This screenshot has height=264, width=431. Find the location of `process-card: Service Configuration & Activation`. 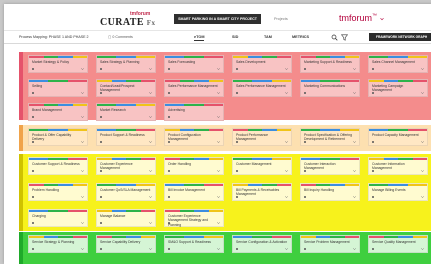

process-card: Service Configuration & Activation is located at coordinates (262, 244).